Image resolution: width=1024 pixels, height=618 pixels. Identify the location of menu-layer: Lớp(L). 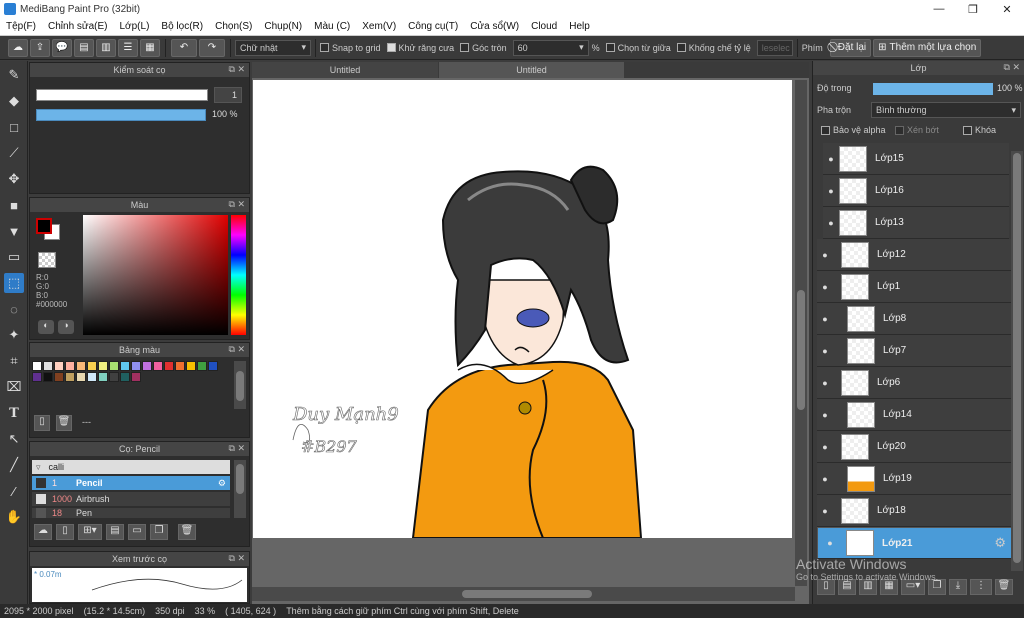
(135, 26).